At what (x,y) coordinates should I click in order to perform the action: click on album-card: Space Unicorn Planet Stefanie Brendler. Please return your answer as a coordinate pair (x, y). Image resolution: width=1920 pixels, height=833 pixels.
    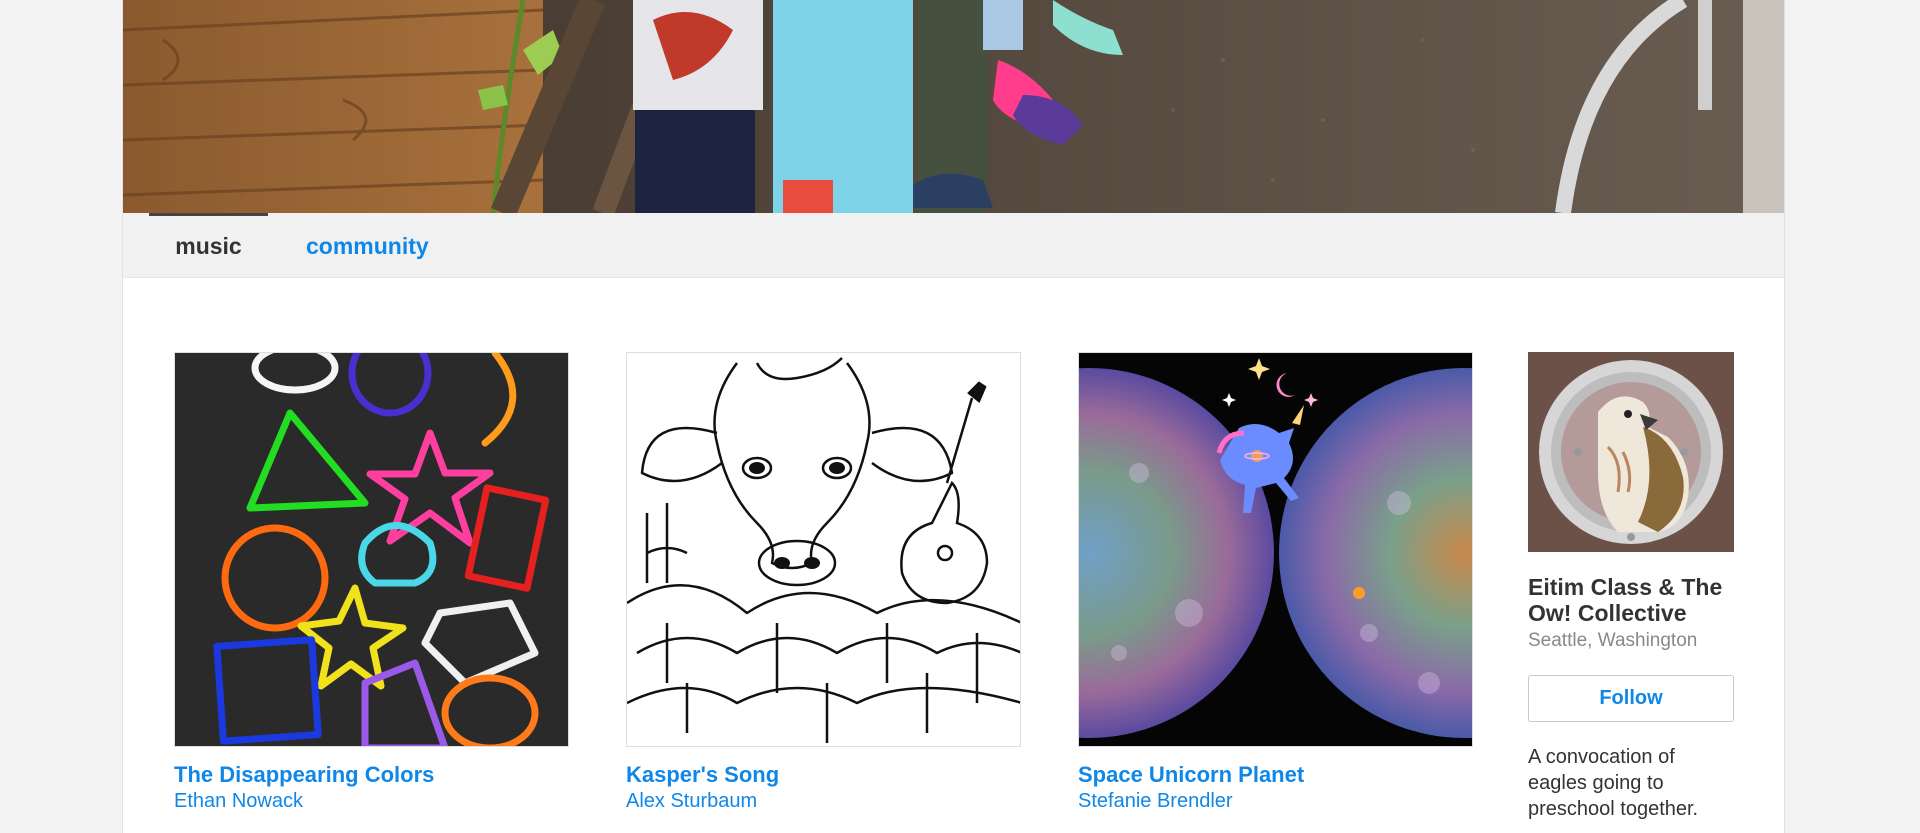
    Looking at the image, I should click on (1276, 583).